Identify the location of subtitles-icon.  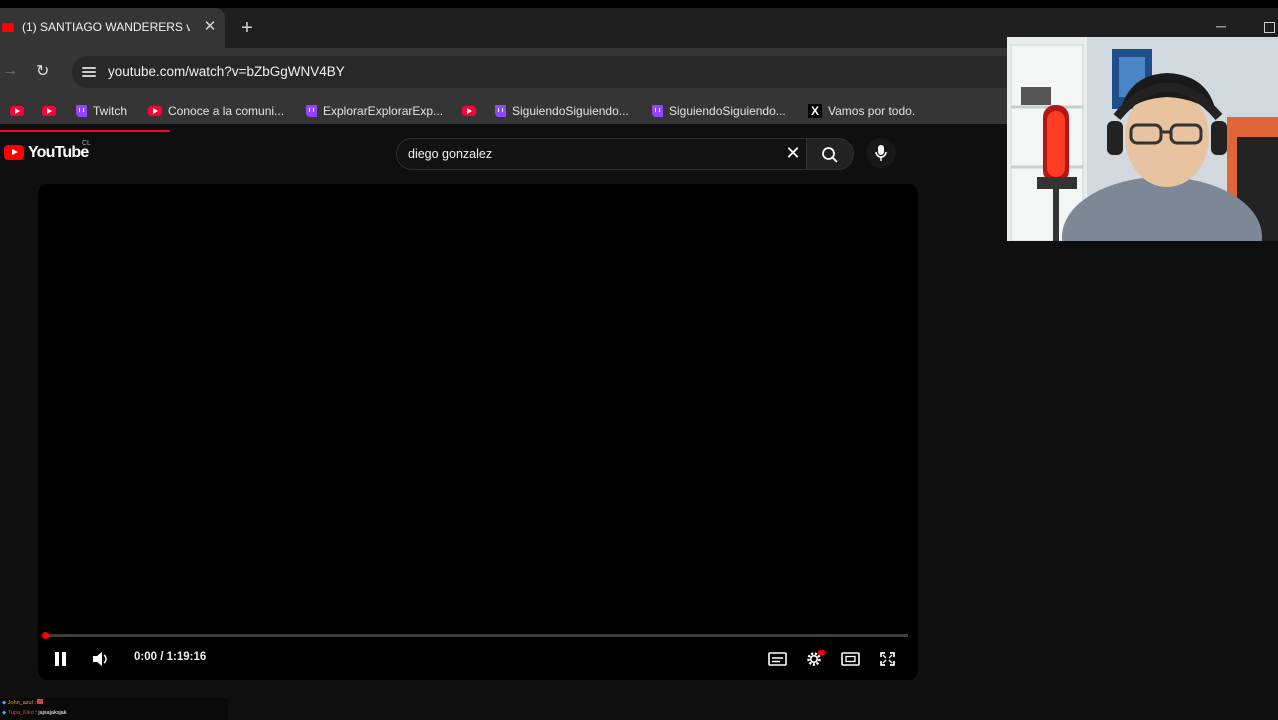
(778, 659).